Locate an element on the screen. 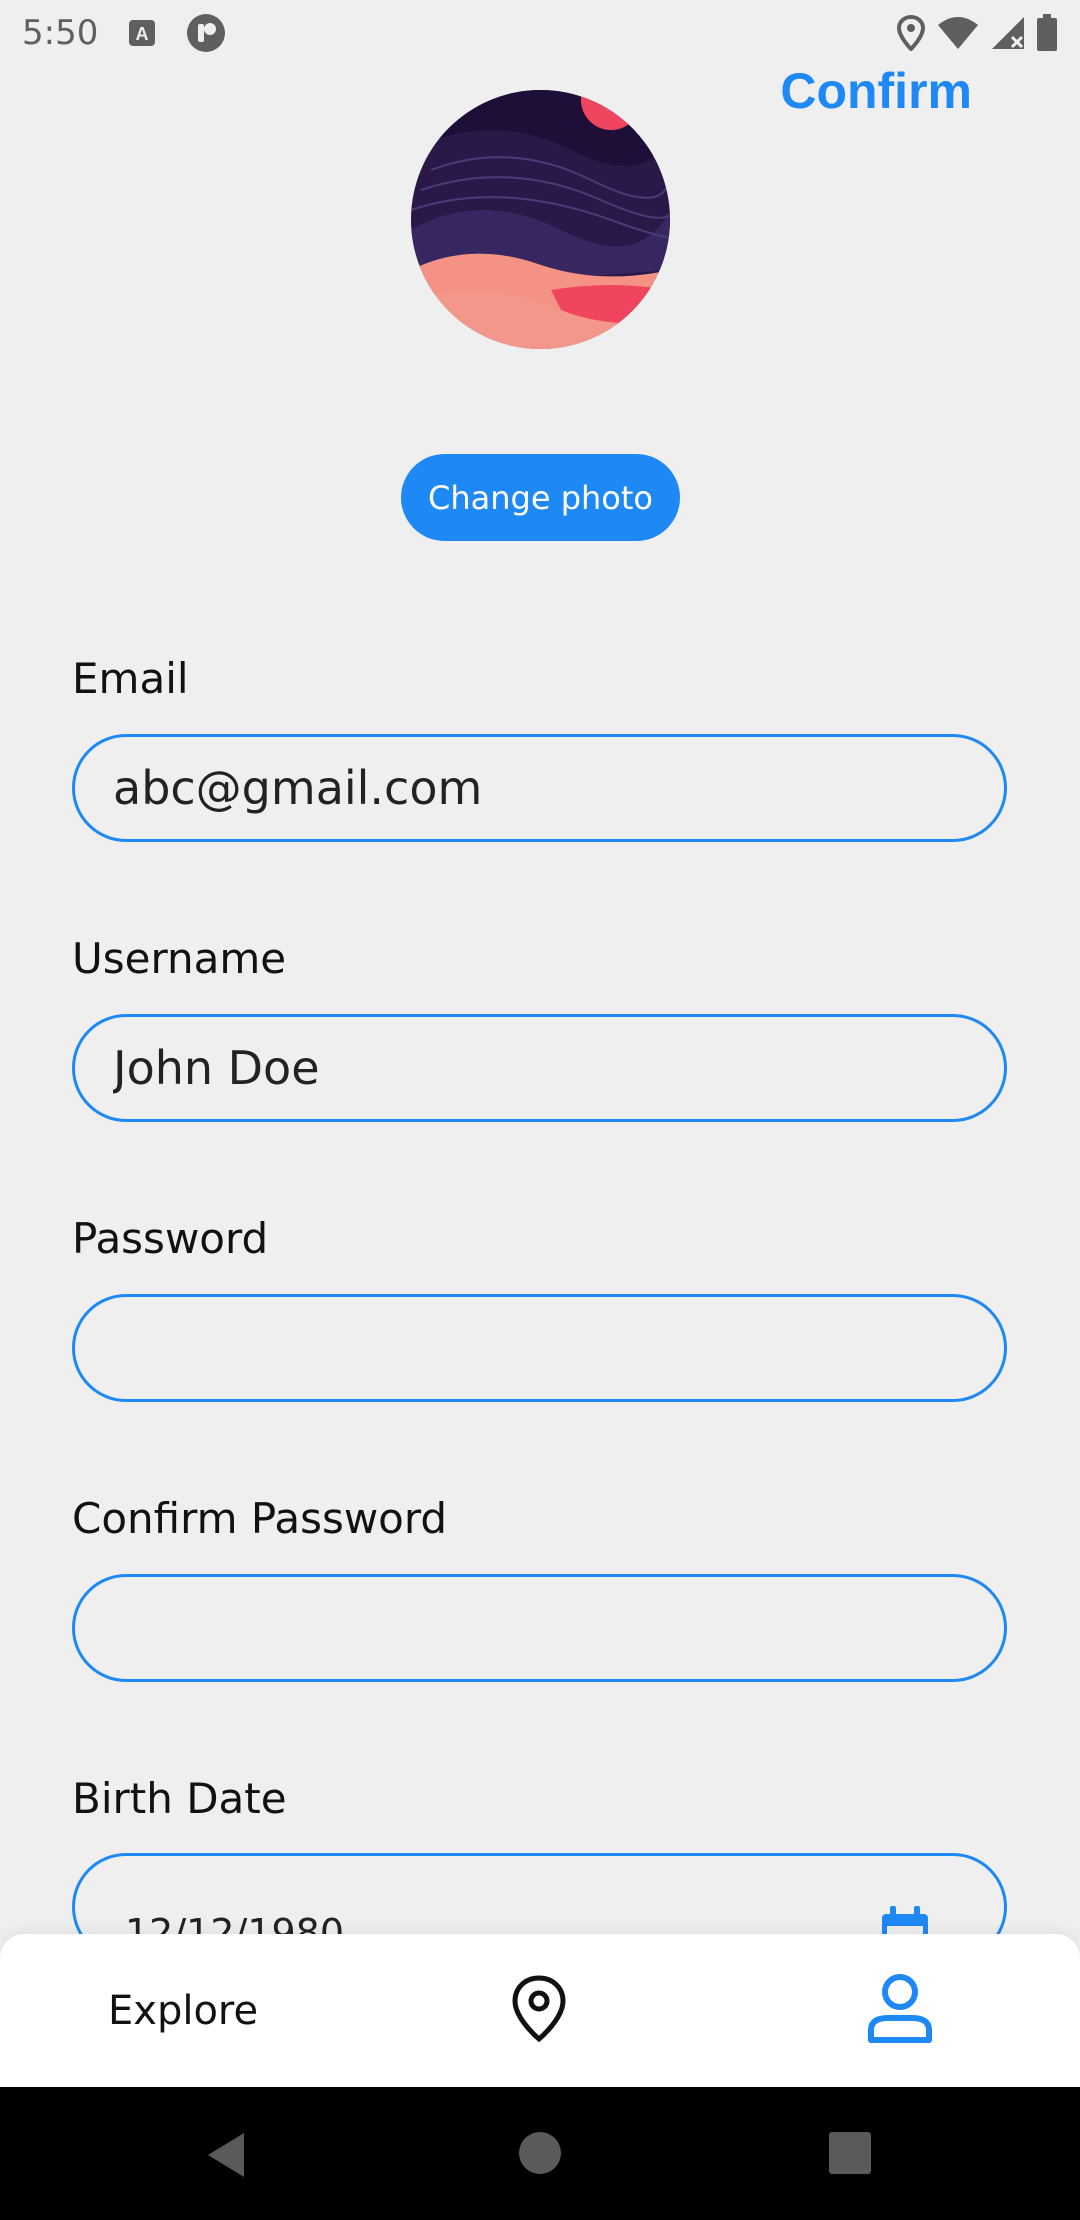 Image resolution: width=1080 pixels, height=2220 pixels. nav-explore: Explore is located at coordinates (183, 2011).